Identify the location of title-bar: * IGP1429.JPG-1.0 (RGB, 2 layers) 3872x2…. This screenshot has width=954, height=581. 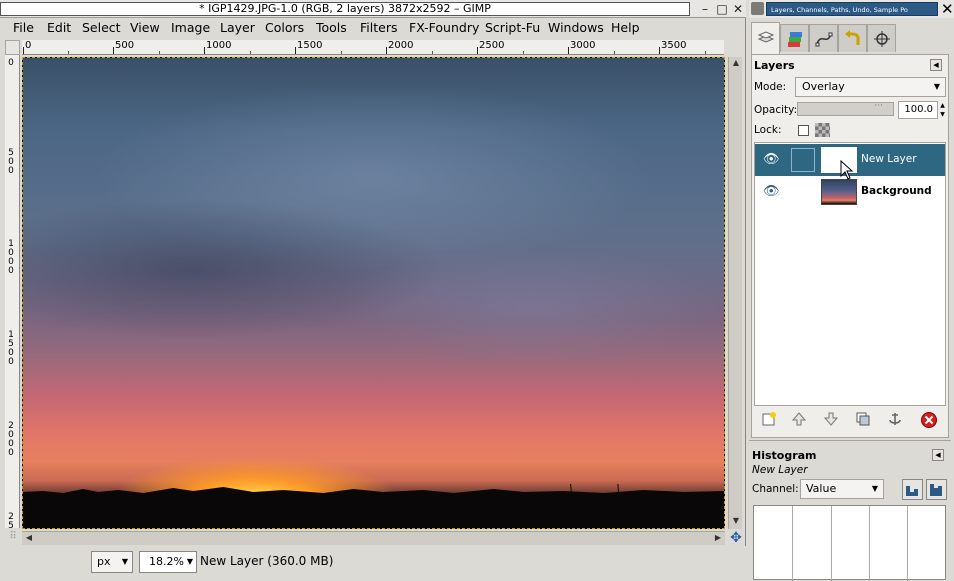
(373, 9).